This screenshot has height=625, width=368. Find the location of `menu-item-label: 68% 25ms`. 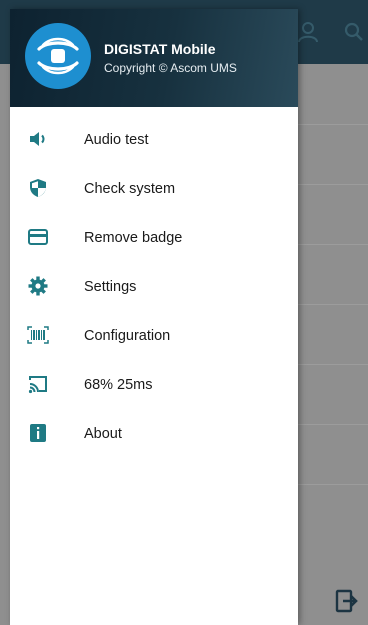

menu-item-label: 68% 25ms is located at coordinates (118, 385).